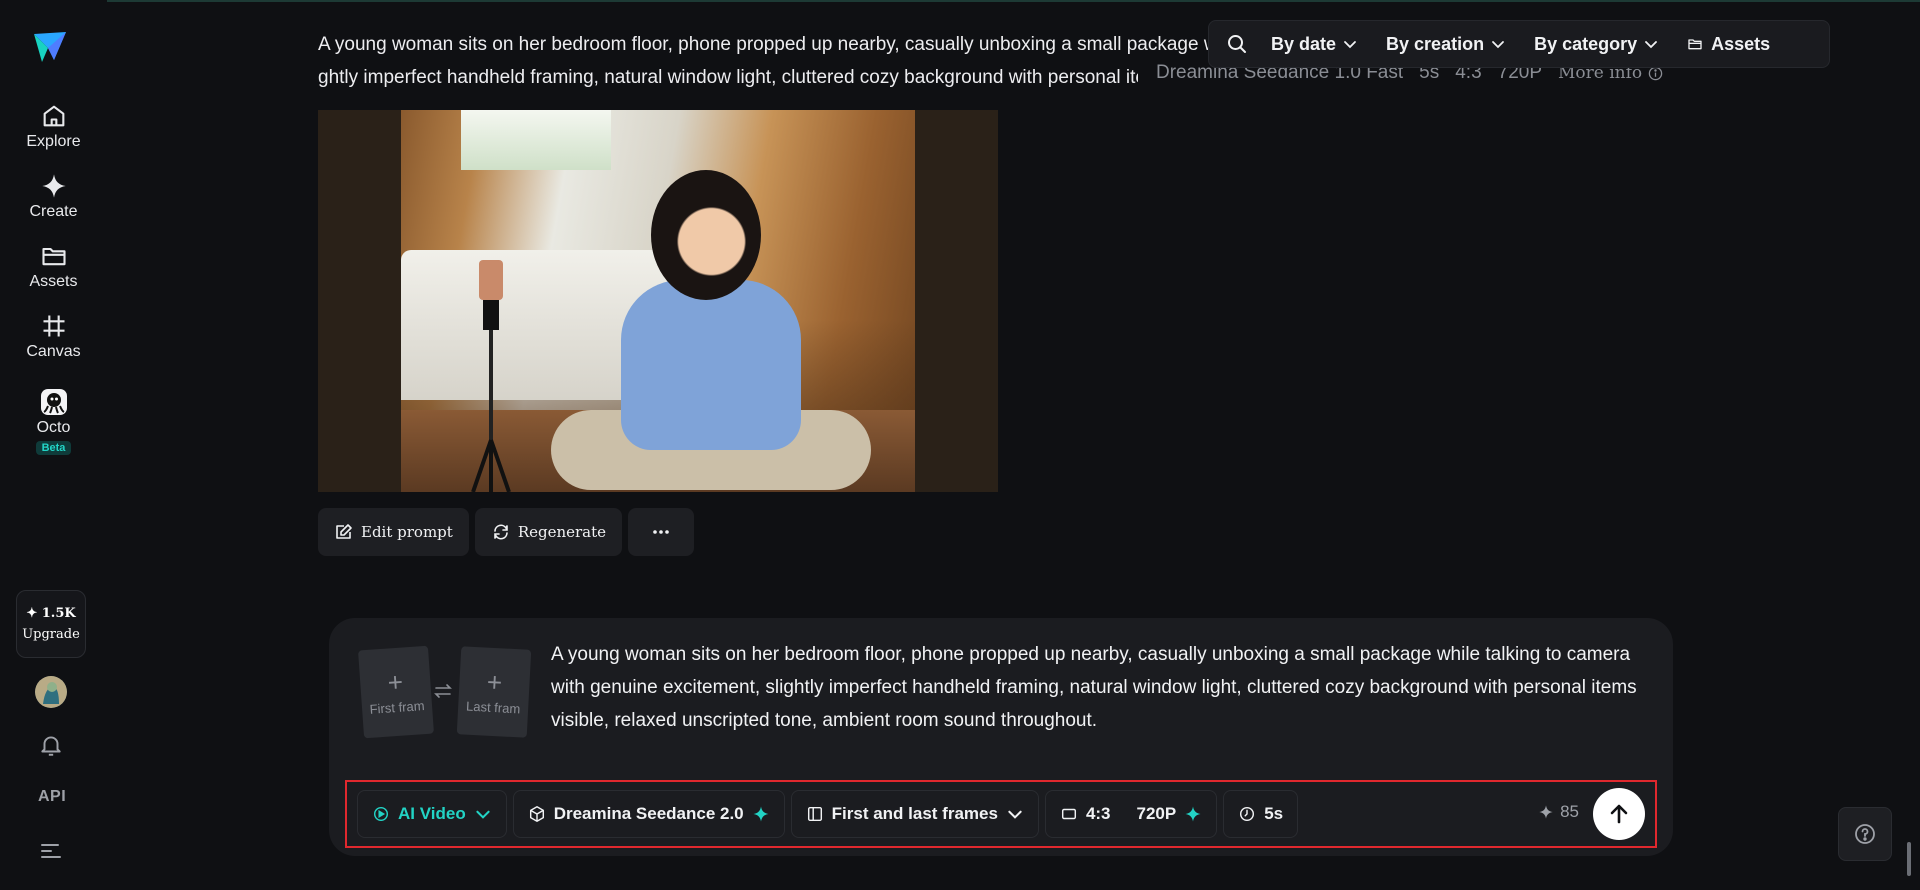 The image size is (1920, 890). I want to click on frames-icon, so click(814, 814).